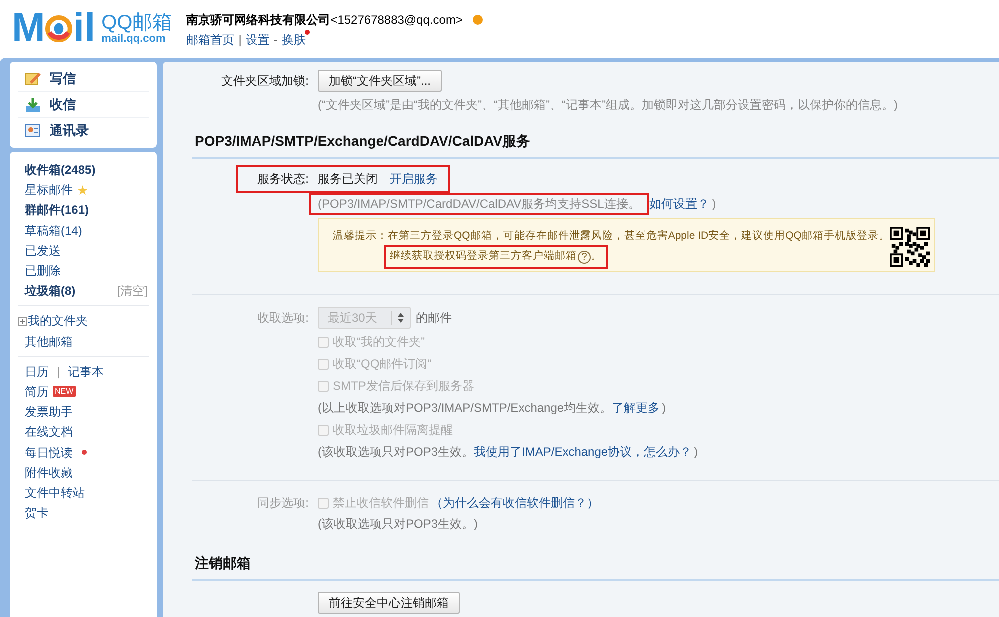 The width and height of the screenshot is (999, 617). Describe the element at coordinates (37, 371) in the screenshot. I see `folder-link: 日历` at that location.